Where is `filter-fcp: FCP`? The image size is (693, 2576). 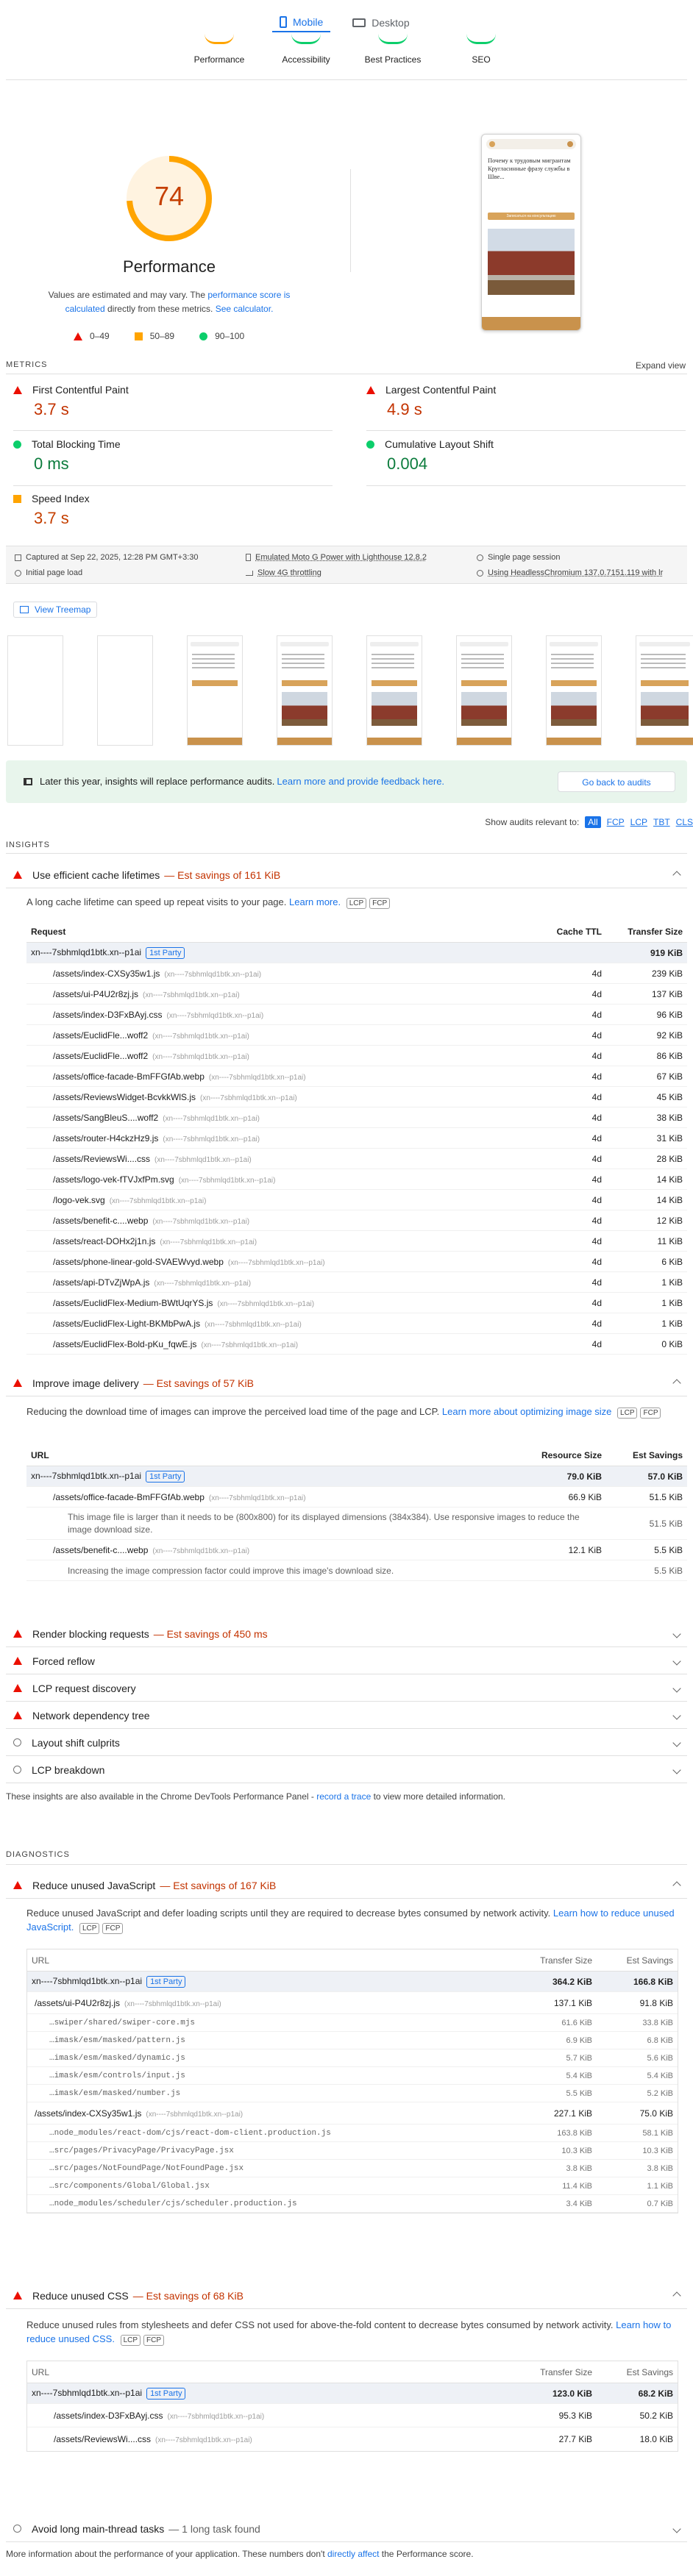 filter-fcp: FCP is located at coordinates (616, 822).